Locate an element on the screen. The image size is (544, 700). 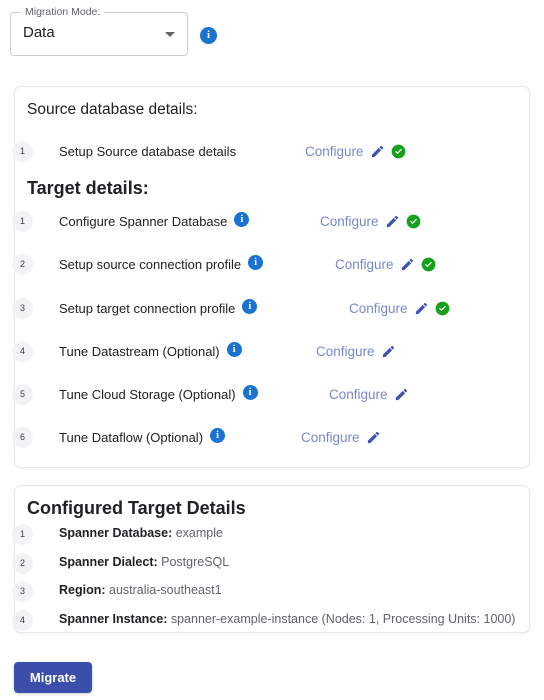
migration-mode-row: Migration Mode: Data i is located at coordinates (272, 28).